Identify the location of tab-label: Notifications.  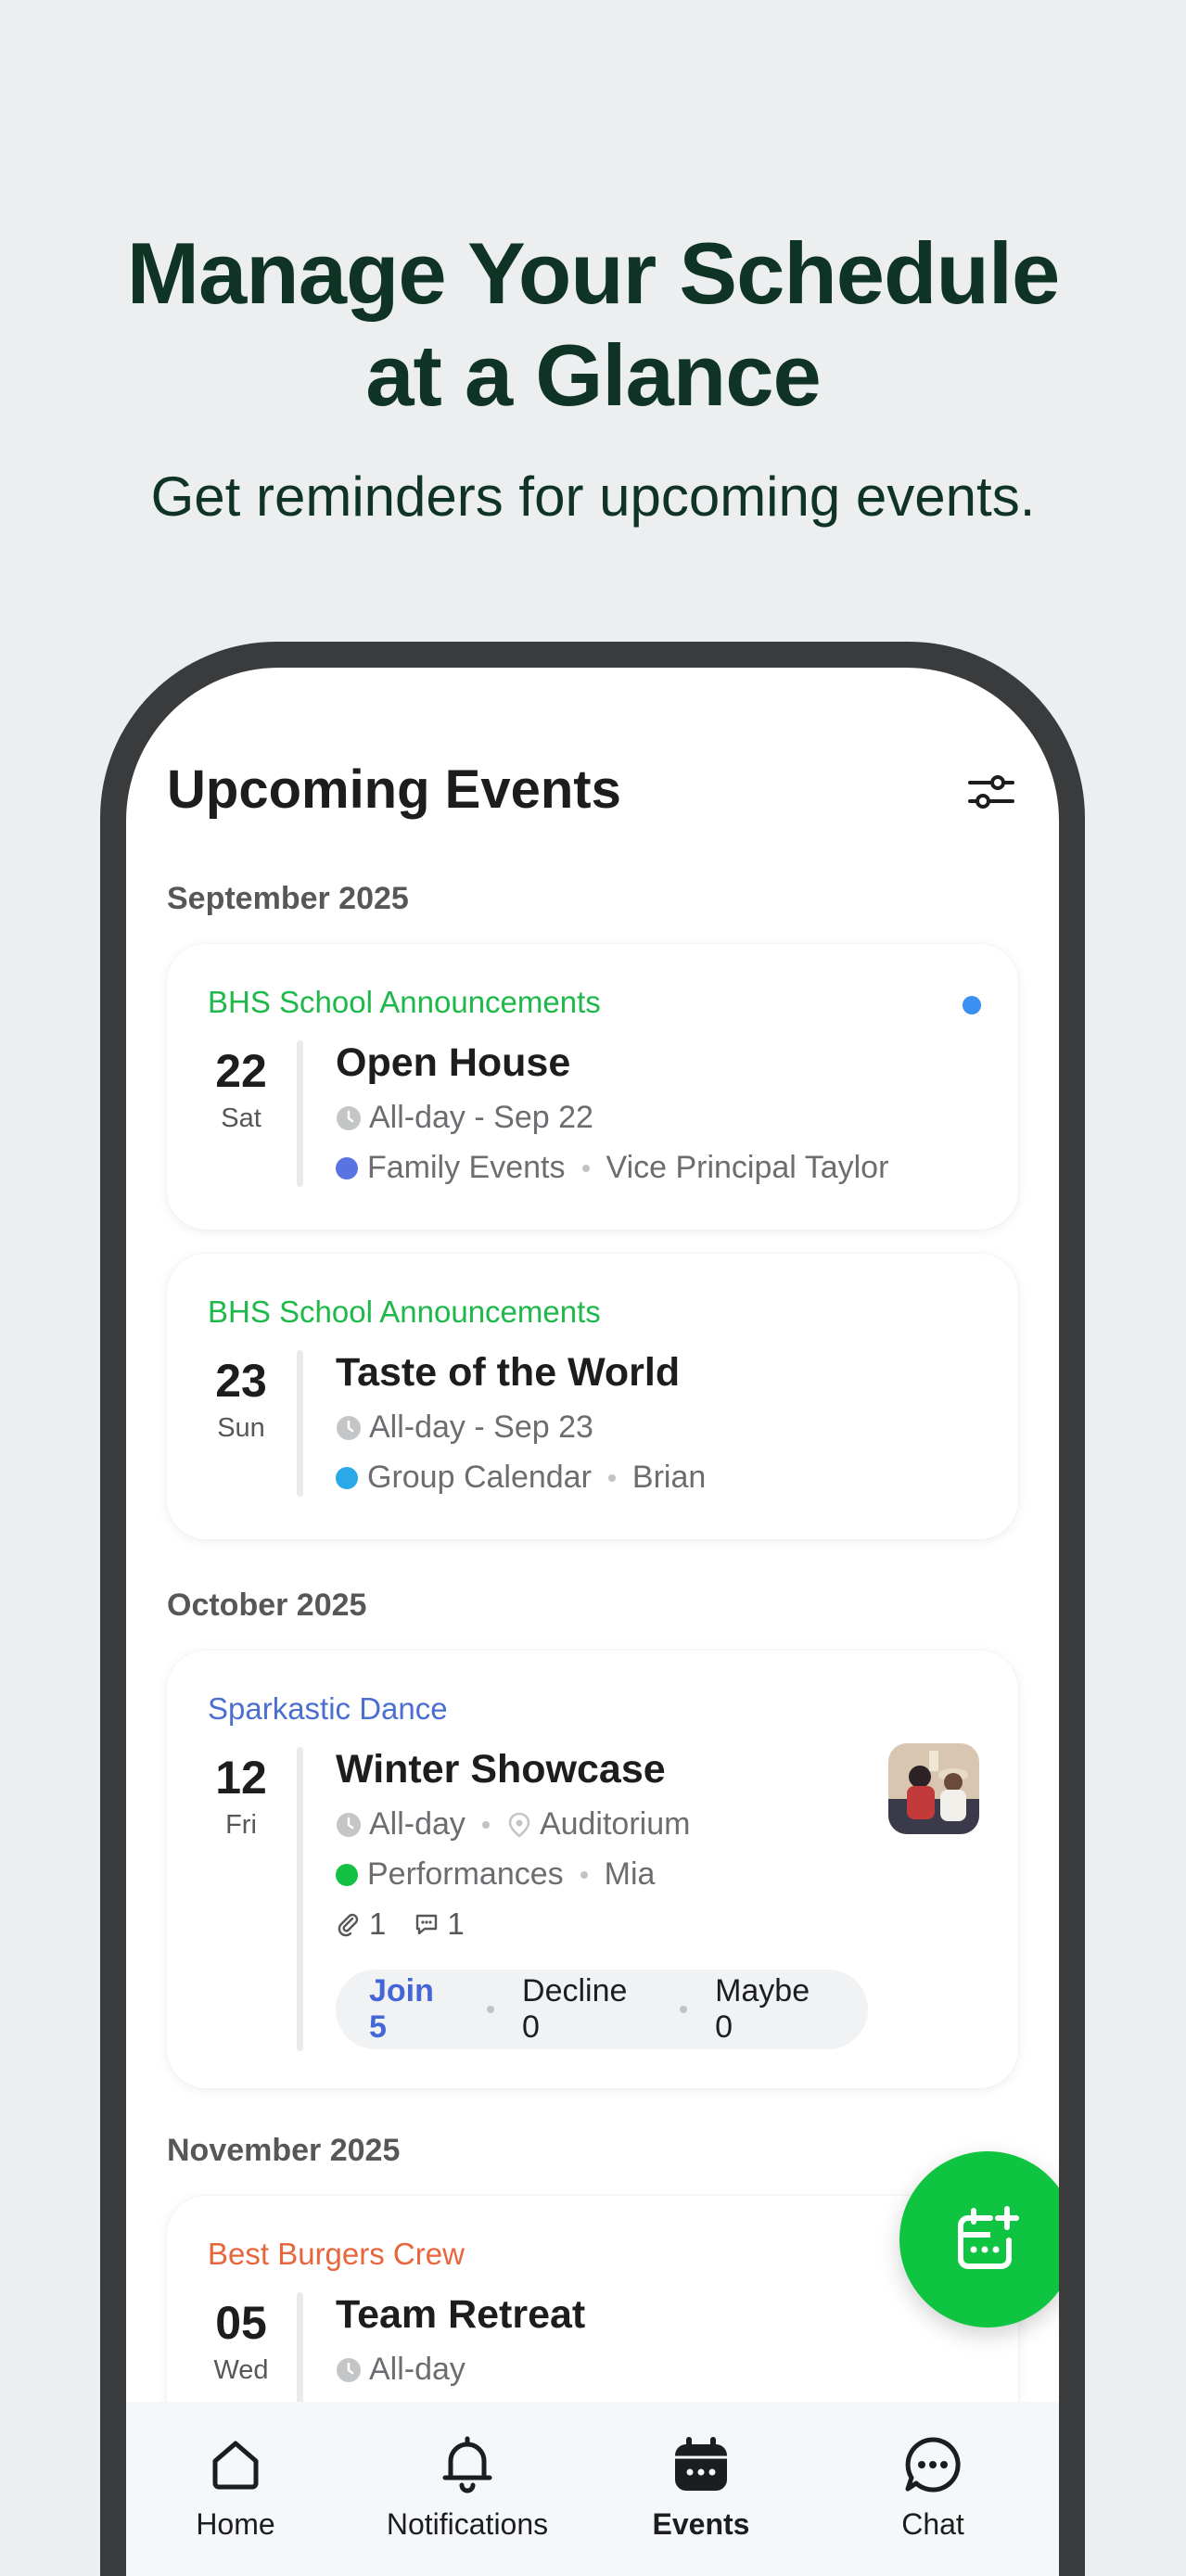
(467, 2524).